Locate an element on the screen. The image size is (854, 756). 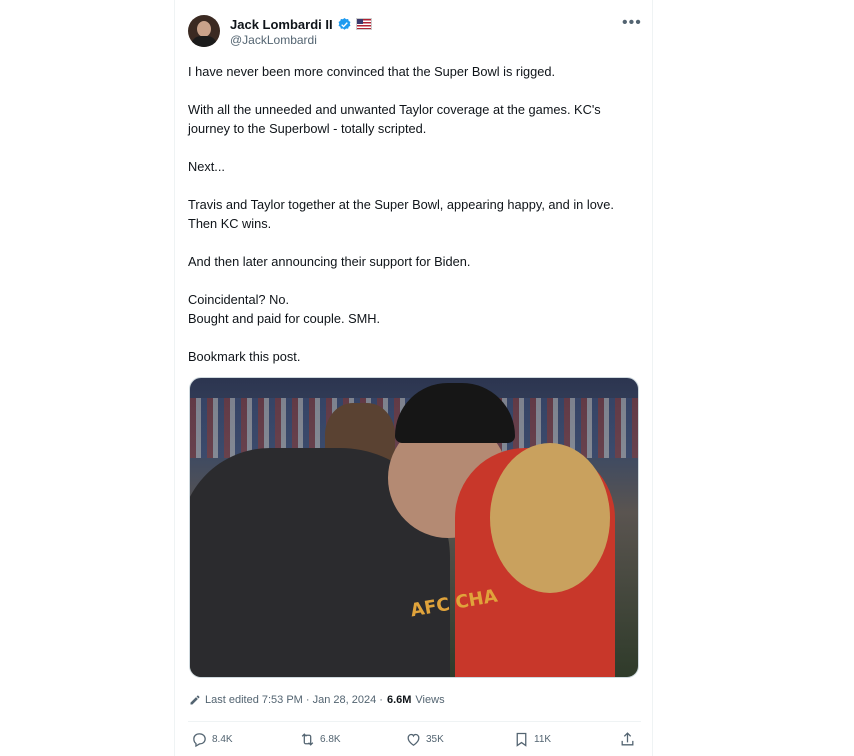
like-count: 35K is located at coordinates (435, 739).